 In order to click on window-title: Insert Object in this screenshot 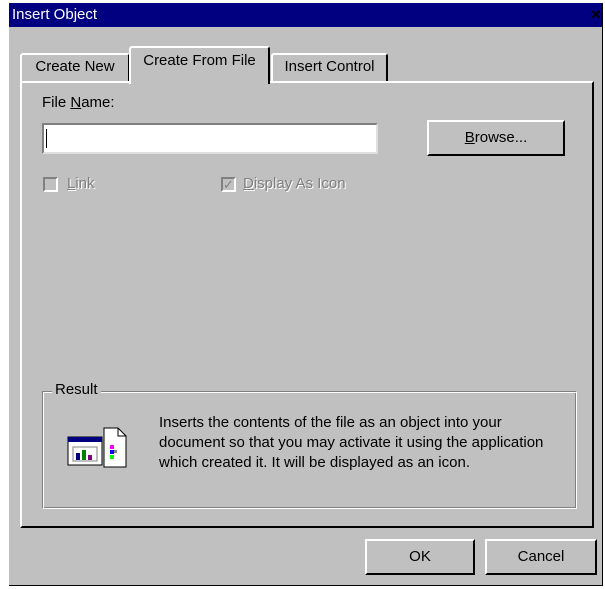, I will do `click(55, 14)`.